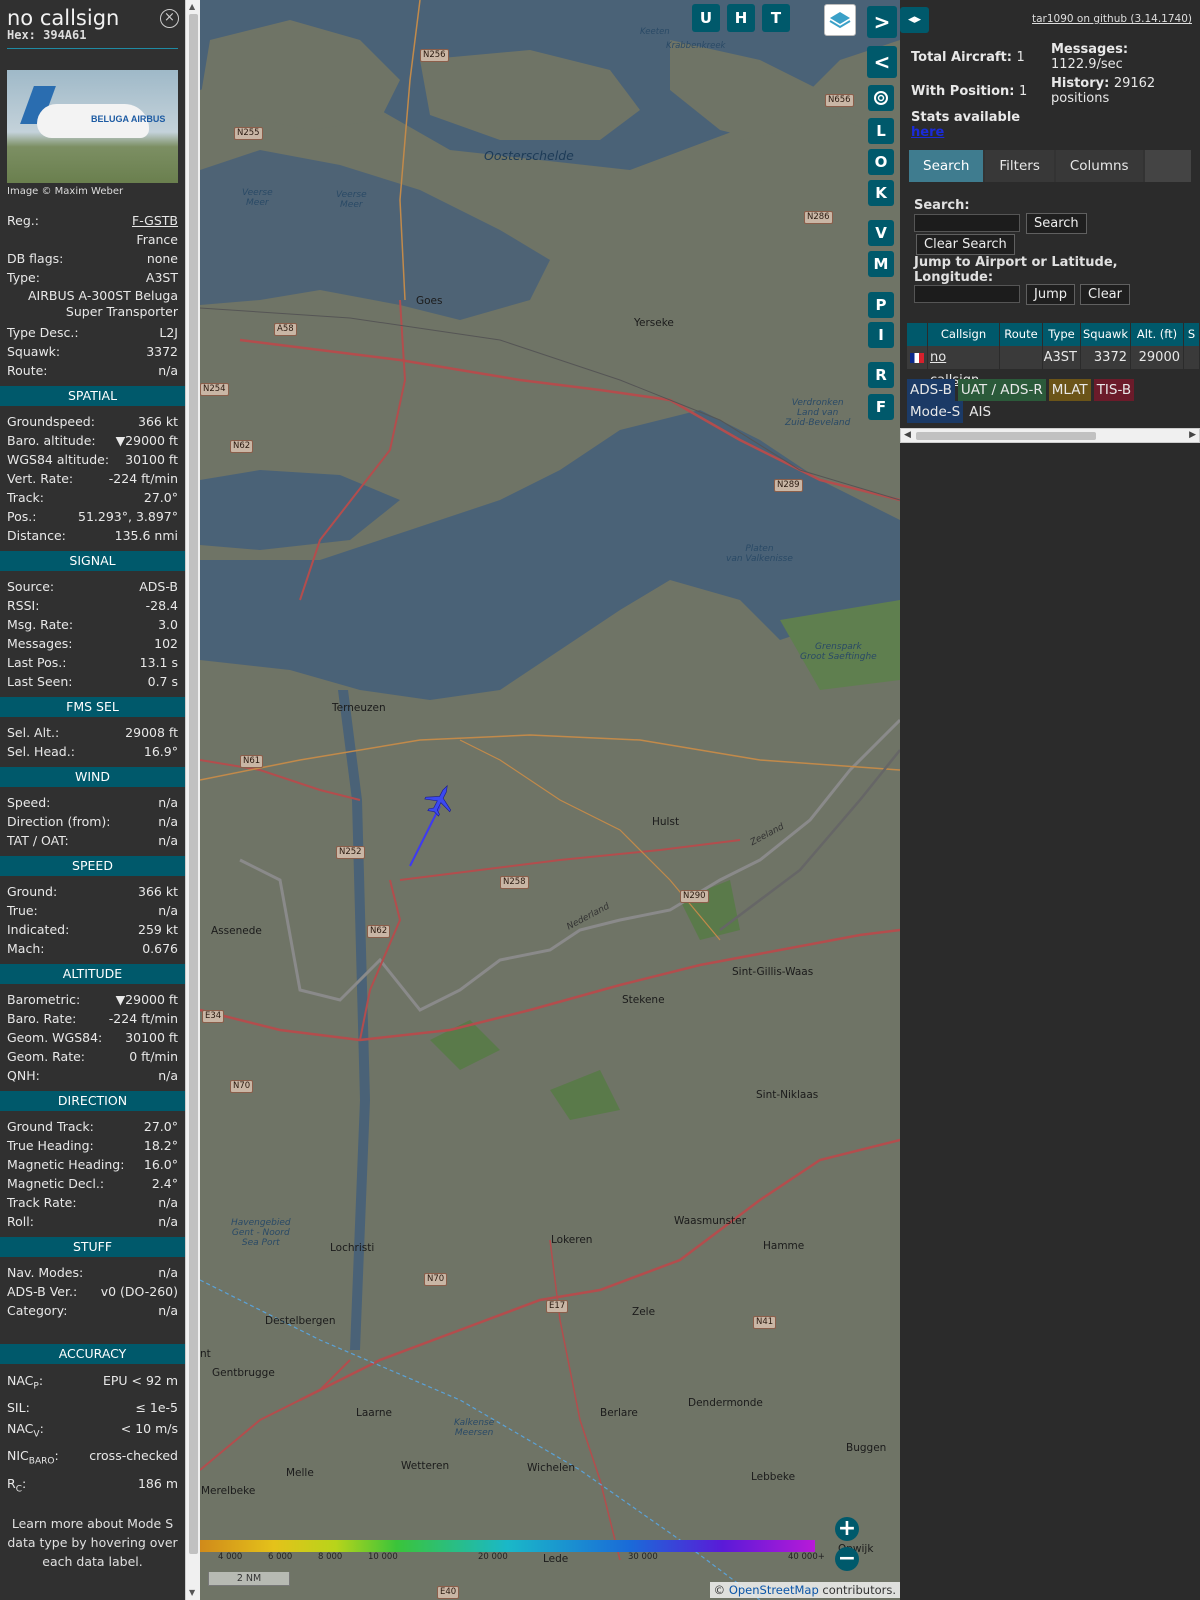  I want to click on info-label: Source:, so click(30, 586).